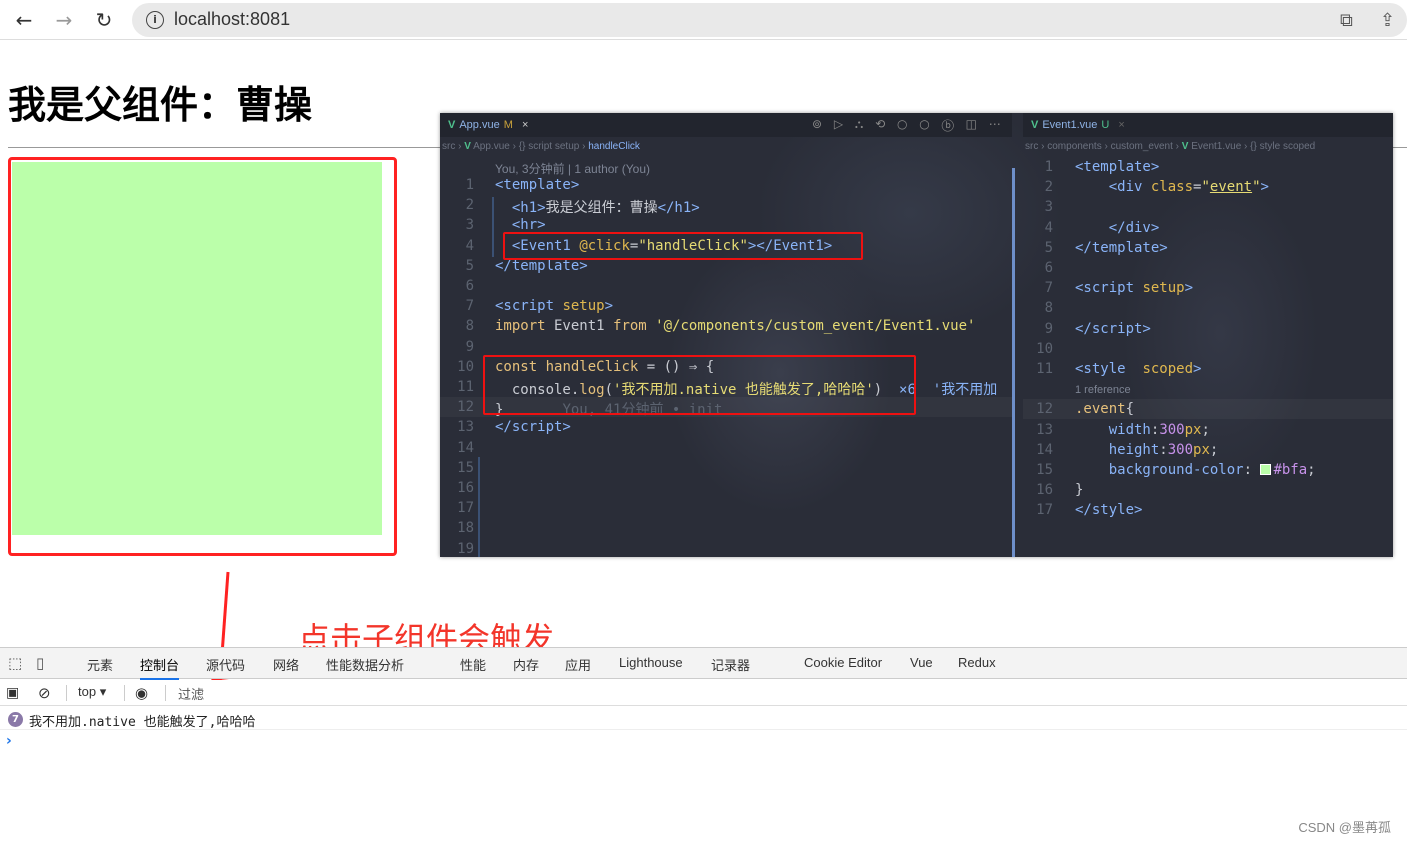 The height and width of the screenshot is (842, 1407). What do you see at coordinates (908, 124) in the screenshot?
I see `editor-toolbar-icons: ⊚ ▷ ⛬ ⟲ ○ ○ ⓑ ◫ ⋯` at bounding box center [908, 124].